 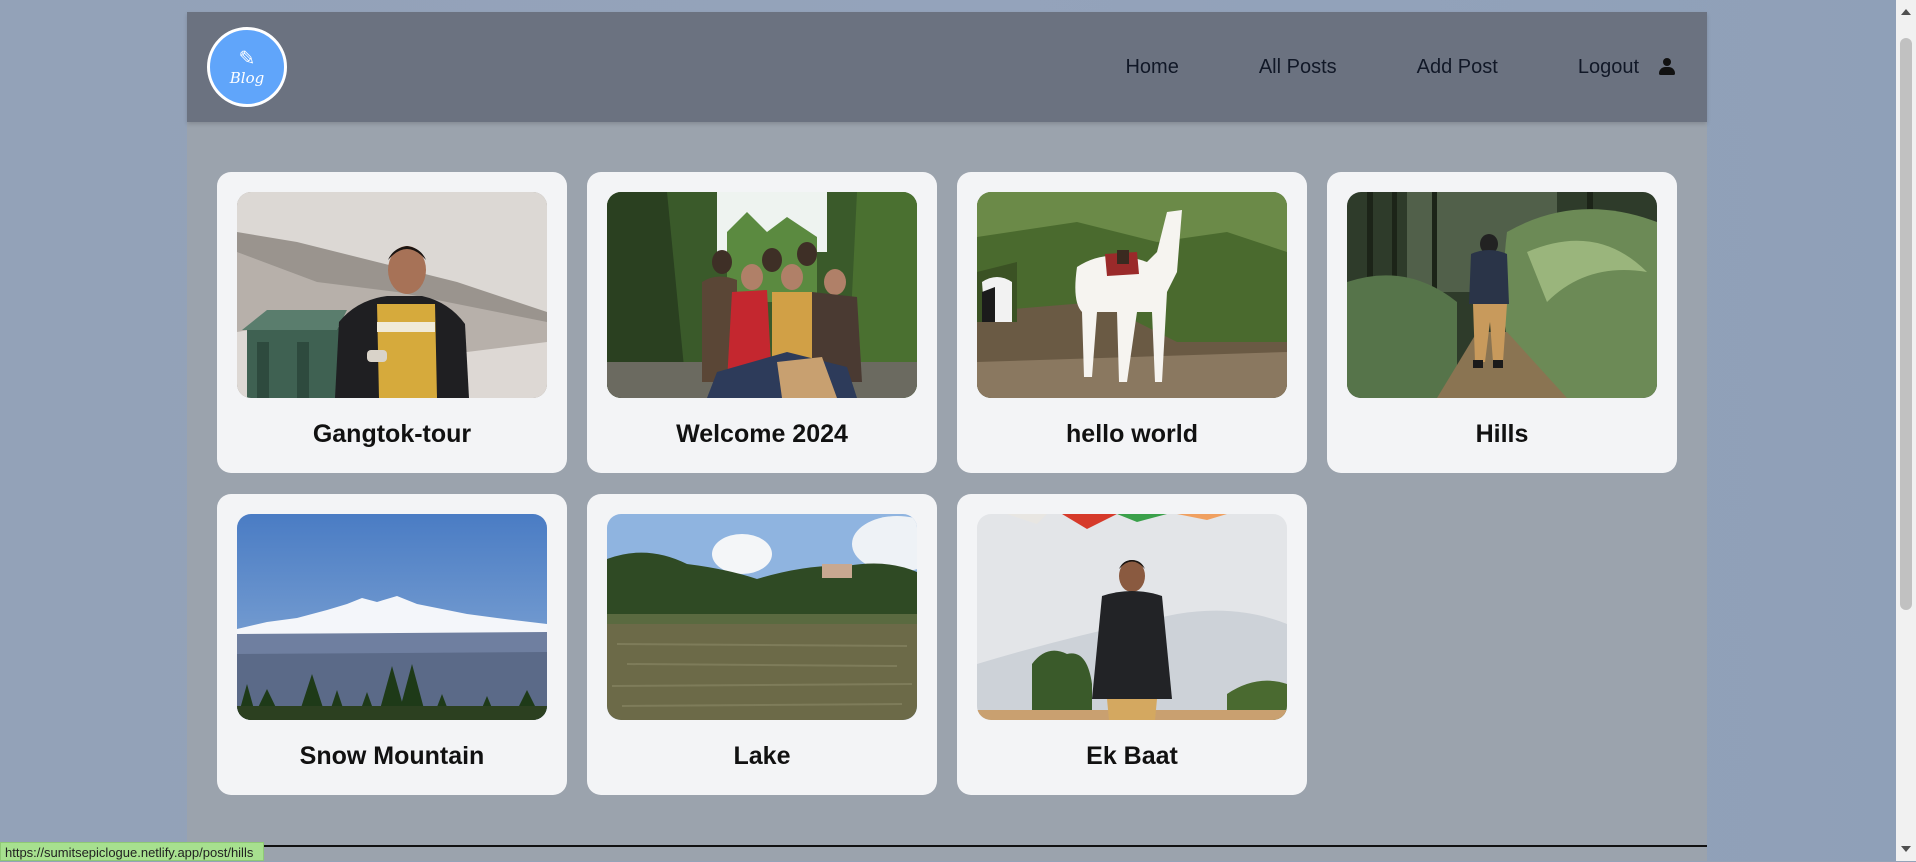 What do you see at coordinates (1298, 67) in the screenshot?
I see `nav-all-posts-link: All Posts` at bounding box center [1298, 67].